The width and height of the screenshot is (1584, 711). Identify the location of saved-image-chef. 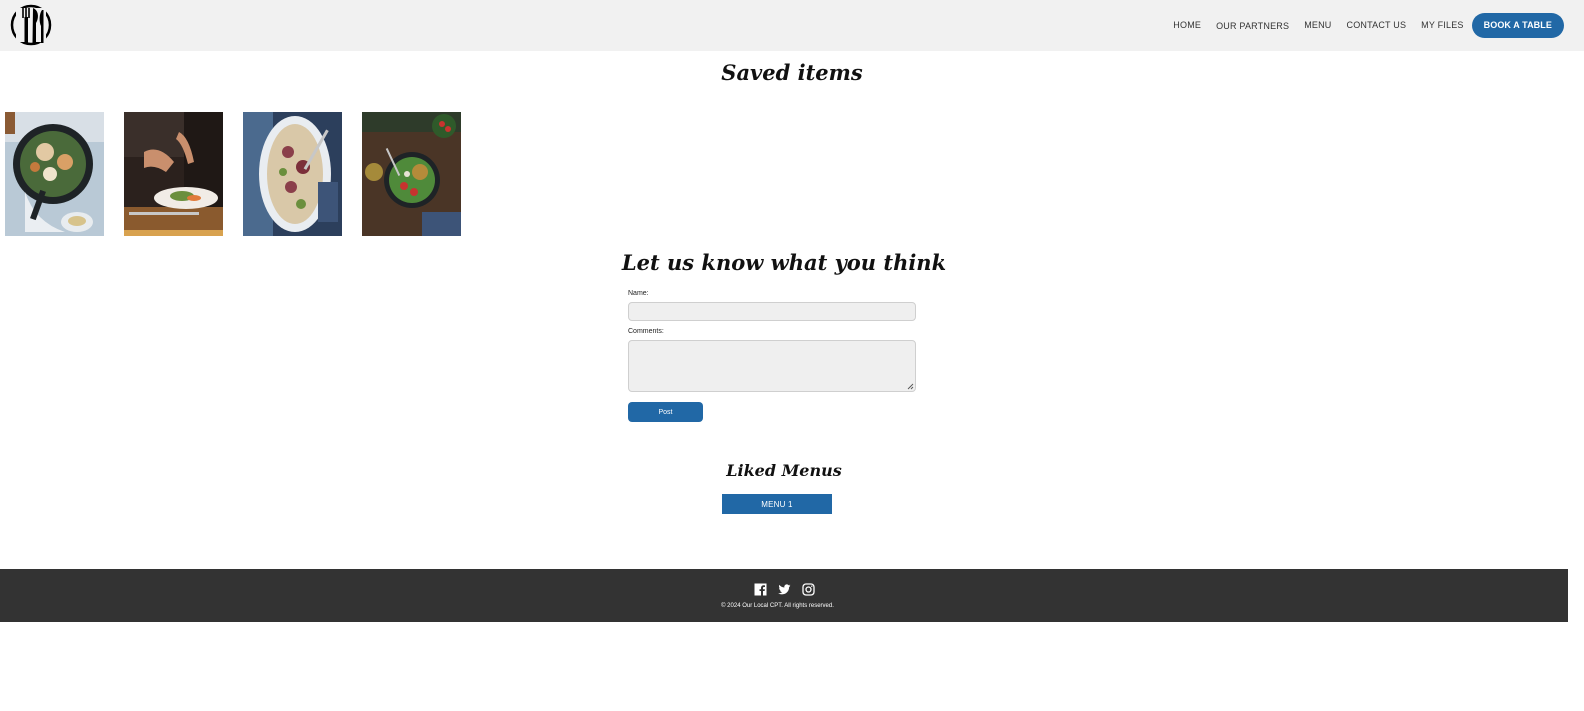
(173, 174).